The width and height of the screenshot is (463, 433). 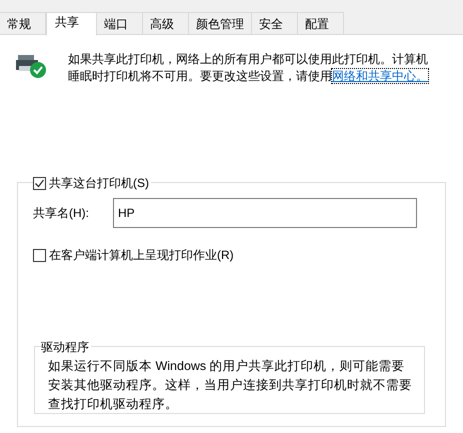 What do you see at coordinates (71, 24) in the screenshot?
I see `tab: 共享` at bounding box center [71, 24].